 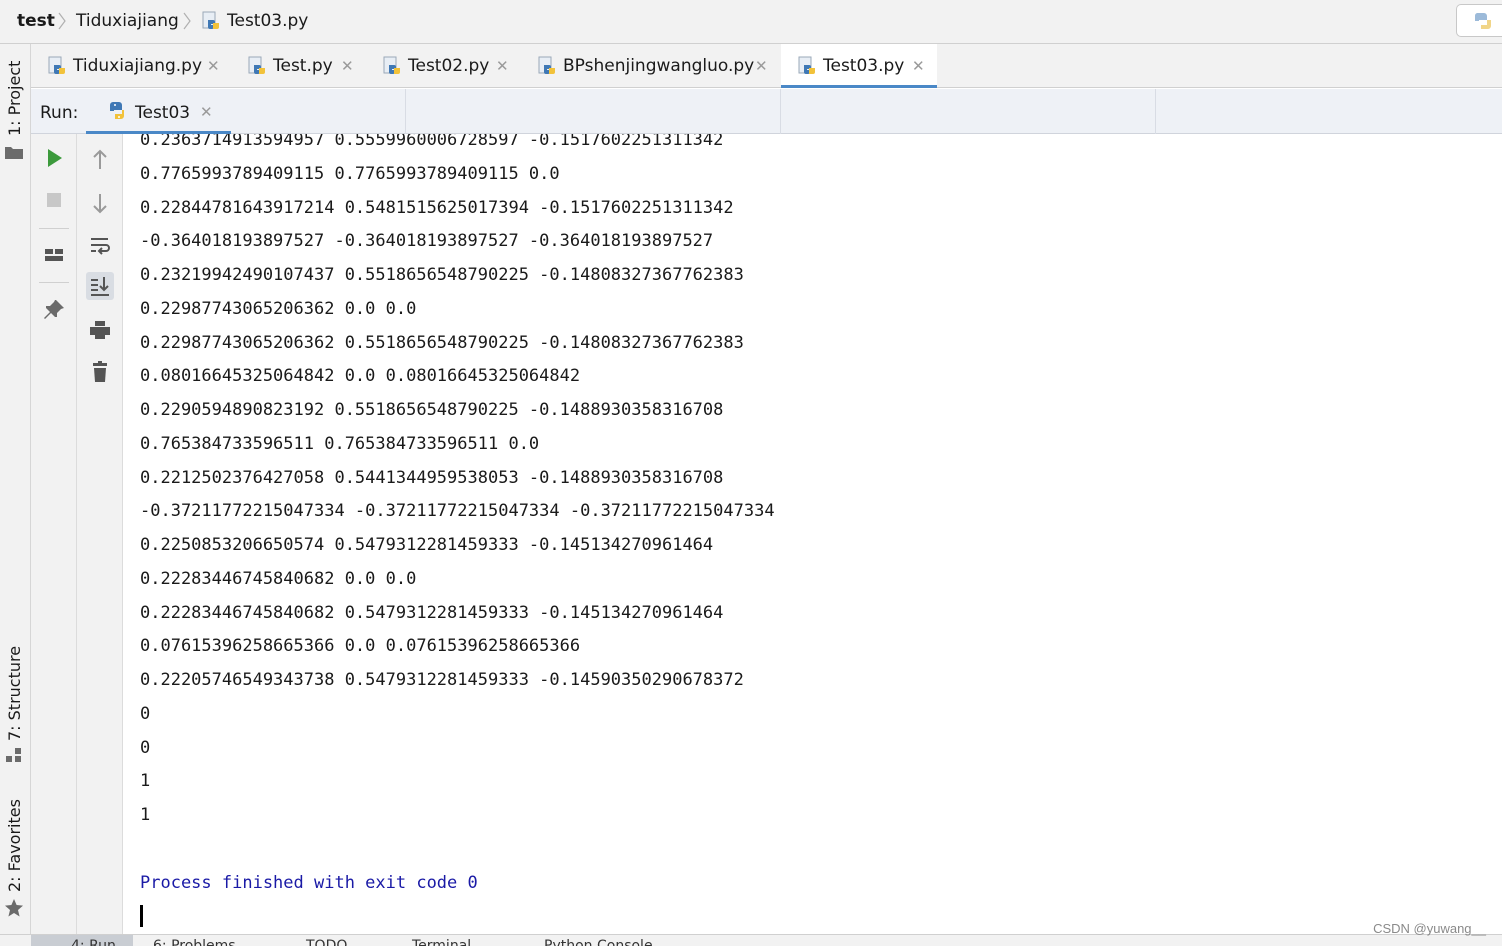 What do you see at coordinates (278, 579) in the screenshot?
I see `console-line: 0.22283446745840682 0.0 0.0` at bounding box center [278, 579].